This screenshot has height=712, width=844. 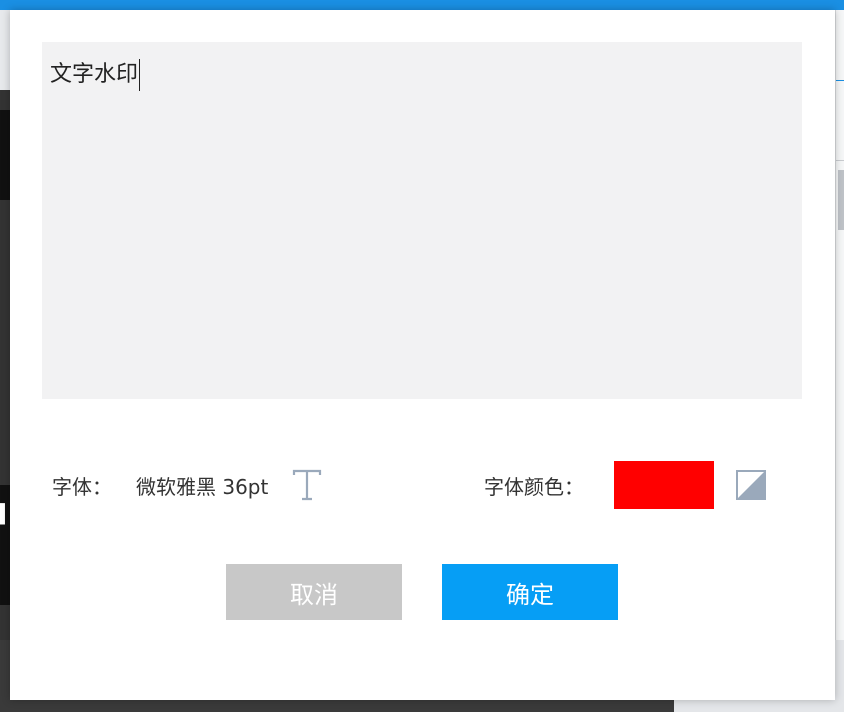 What do you see at coordinates (307, 485) in the screenshot?
I see `text-format-icon` at bounding box center [307, 485].